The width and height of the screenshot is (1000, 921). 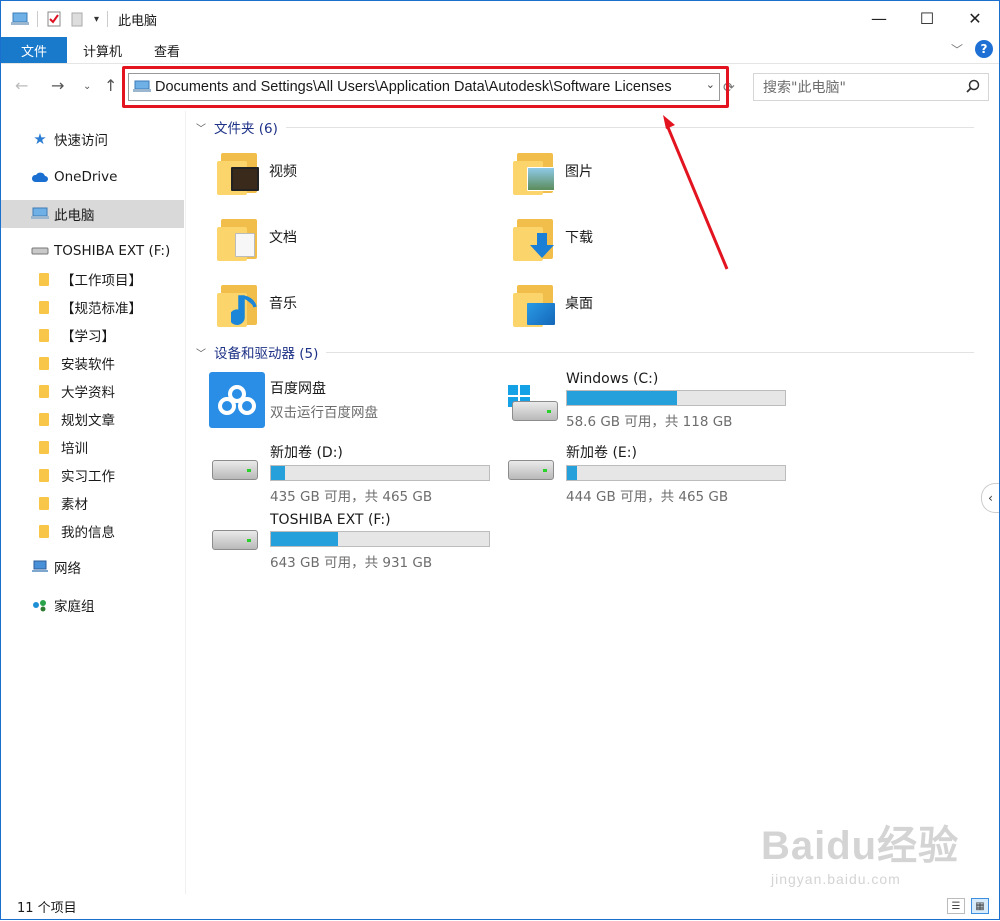 I want to click on view-switcher: ☰ ▦, so click(x=968, y=906).